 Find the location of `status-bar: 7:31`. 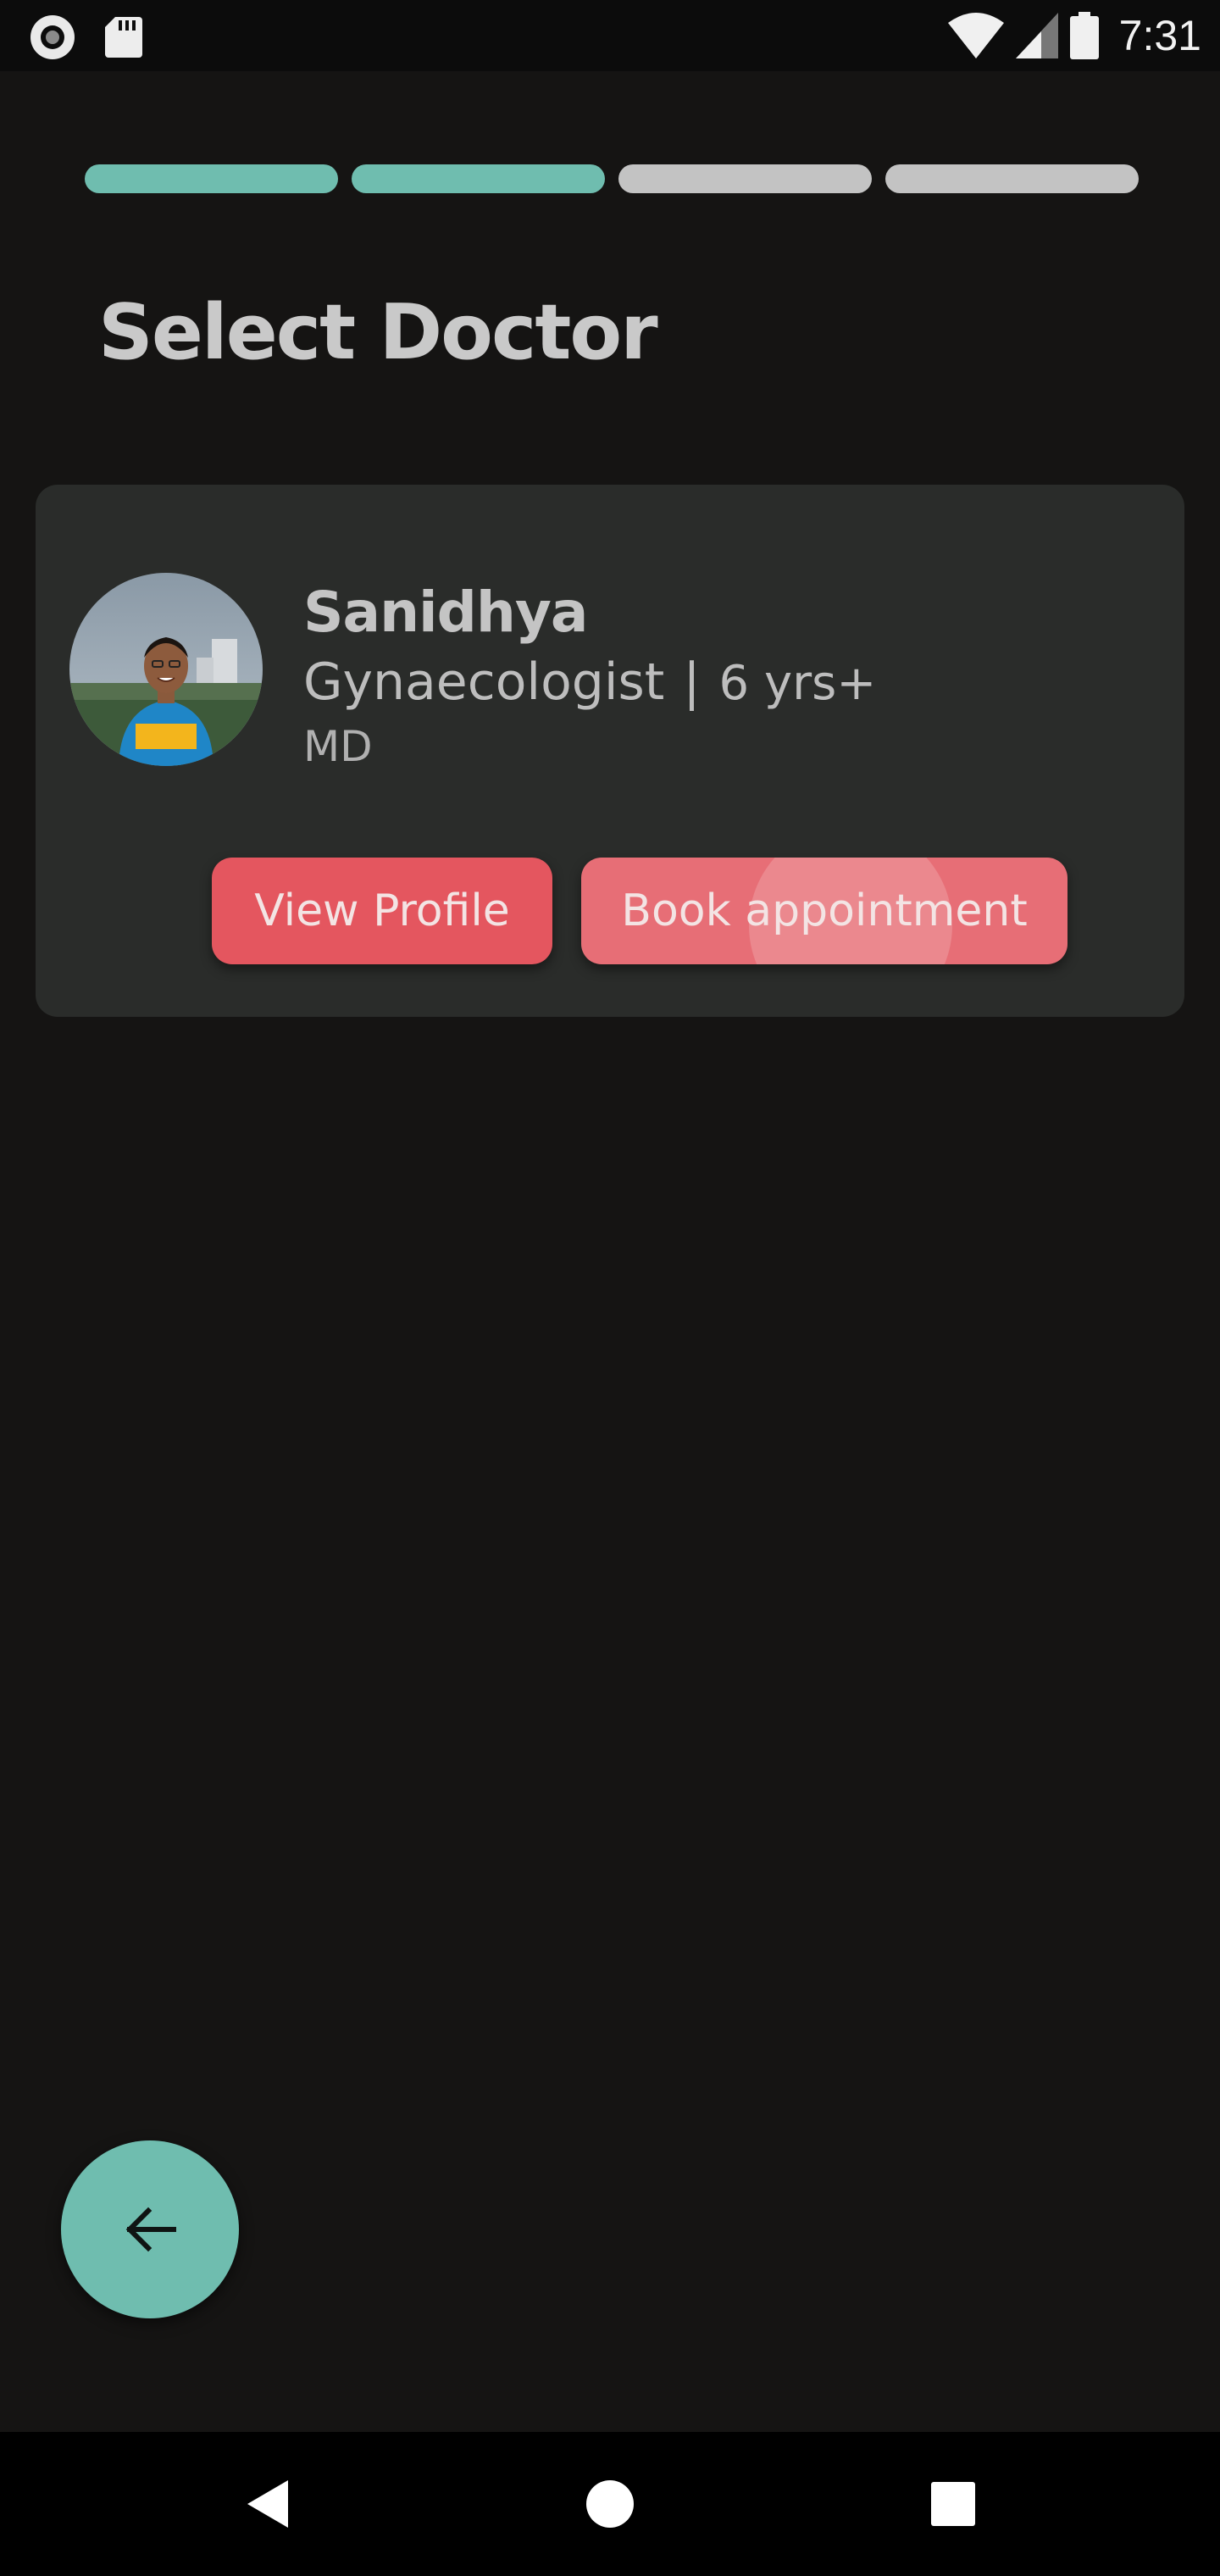

status-bar: 7:31 is located at coordinates (610, 35).